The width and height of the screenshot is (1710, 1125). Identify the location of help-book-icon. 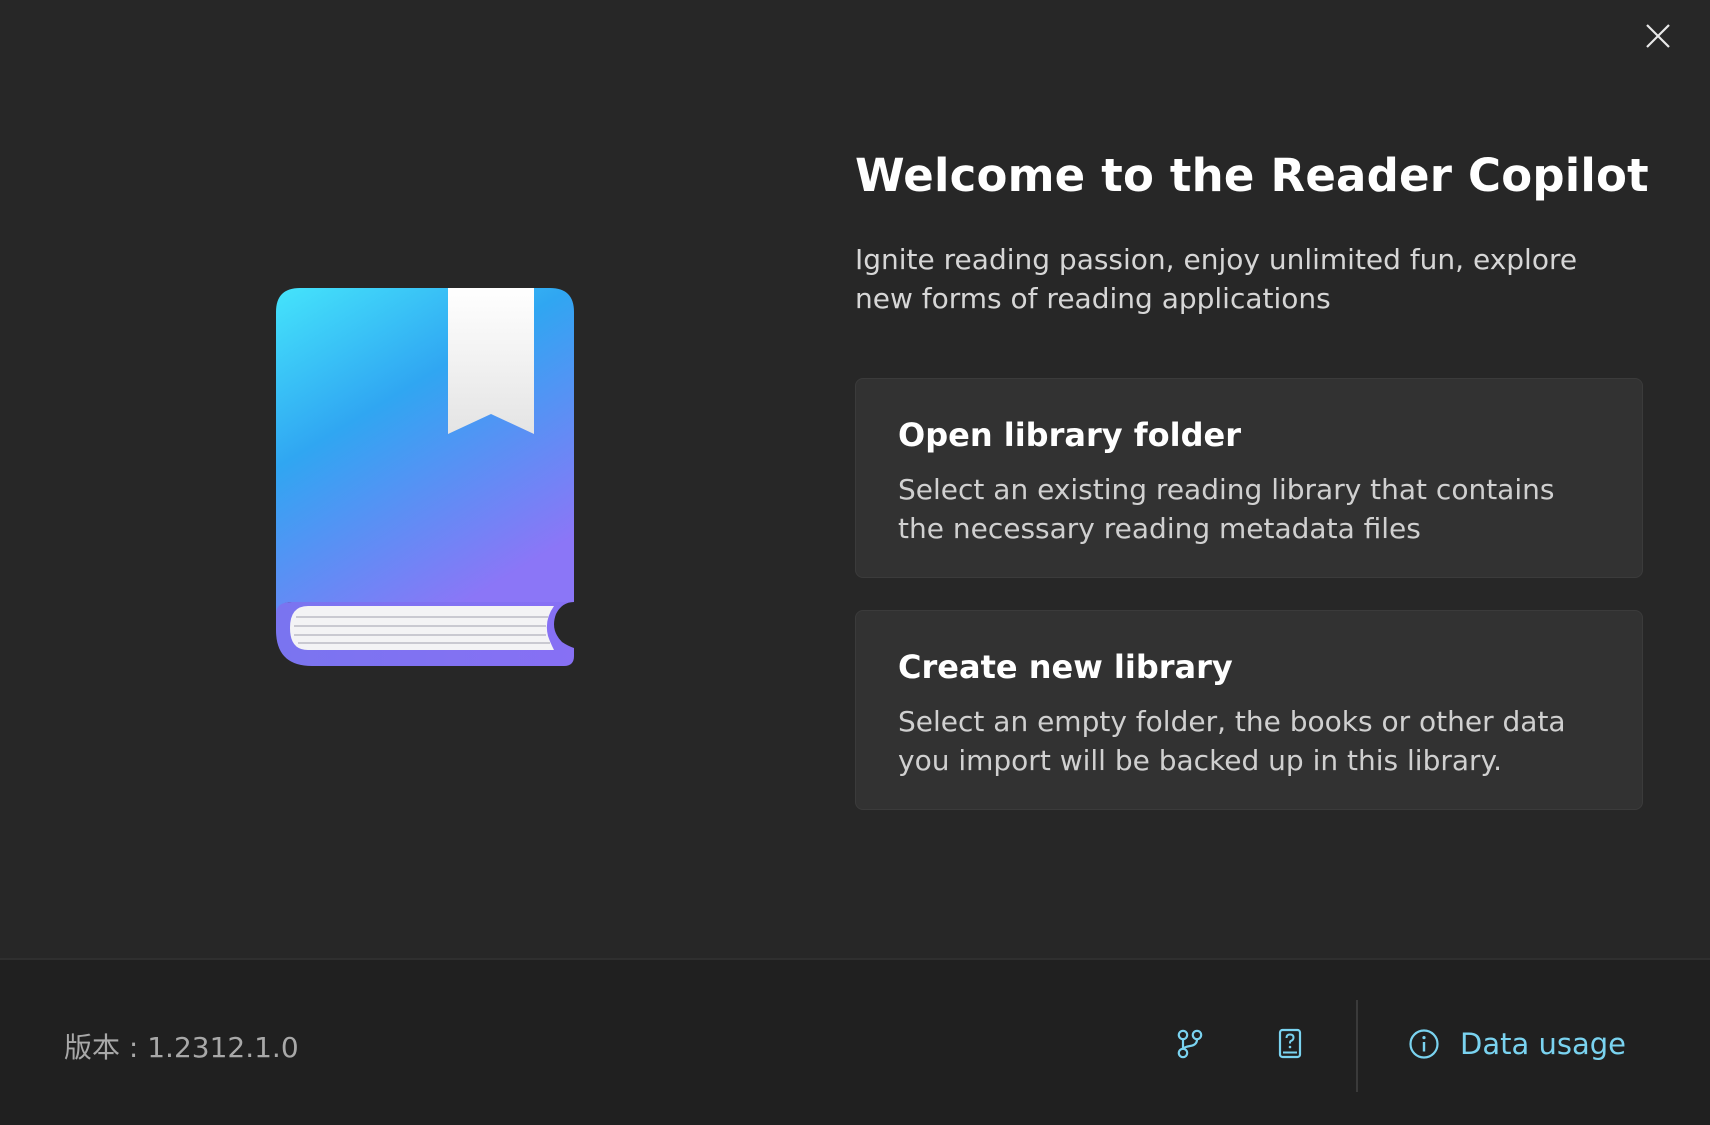
(1290, 1043).